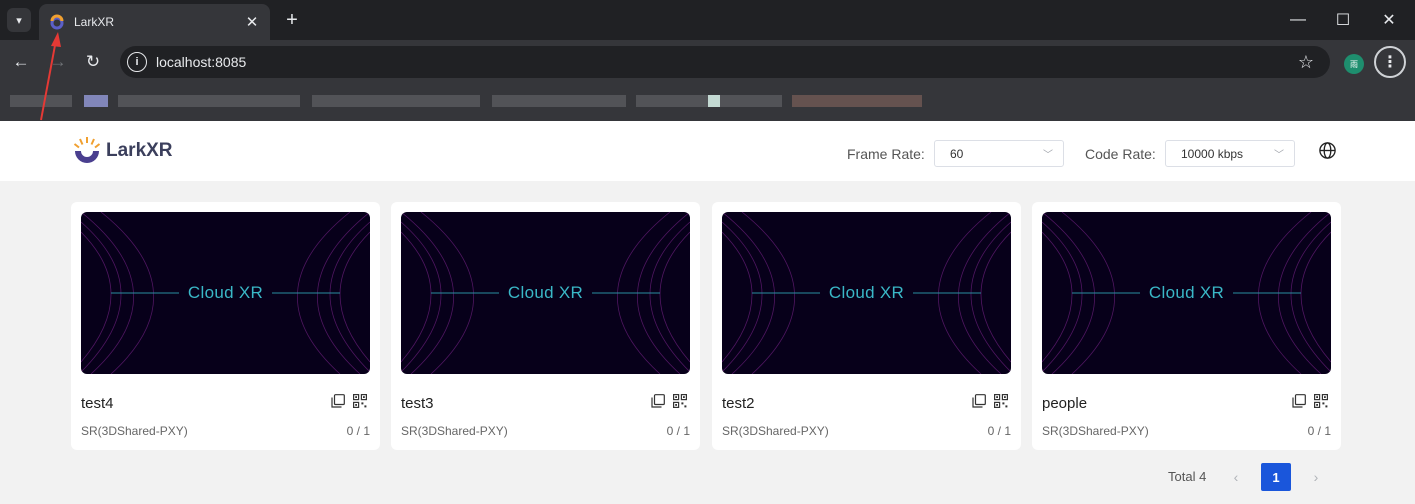  I want to click on frame-rate-value: 60, so click(957, 153).